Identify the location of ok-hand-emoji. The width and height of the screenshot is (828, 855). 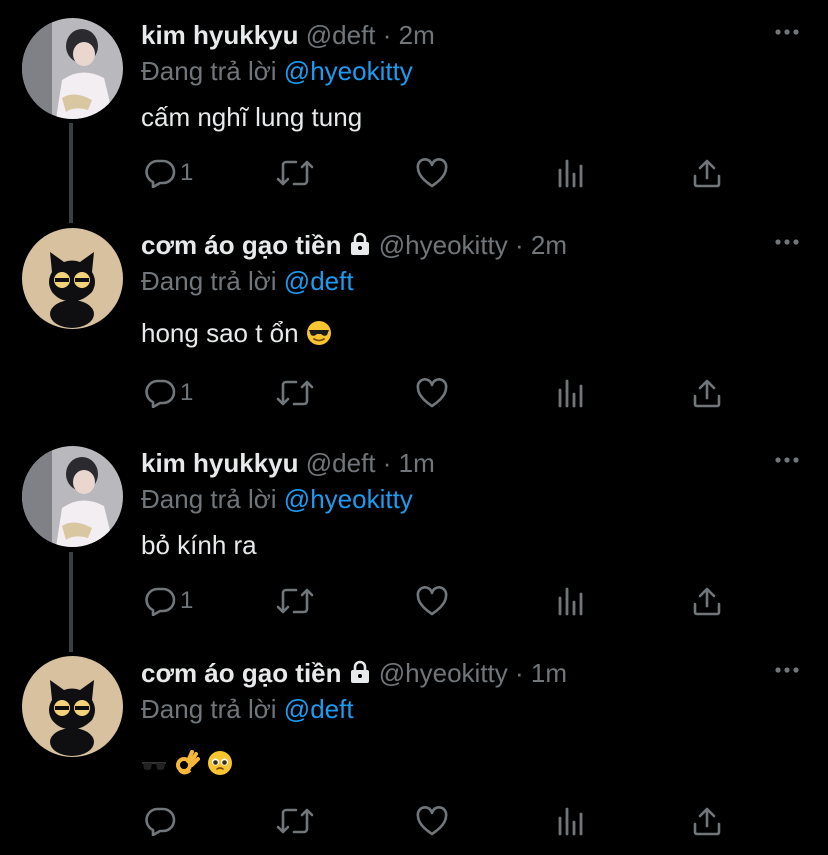
(188, 762).